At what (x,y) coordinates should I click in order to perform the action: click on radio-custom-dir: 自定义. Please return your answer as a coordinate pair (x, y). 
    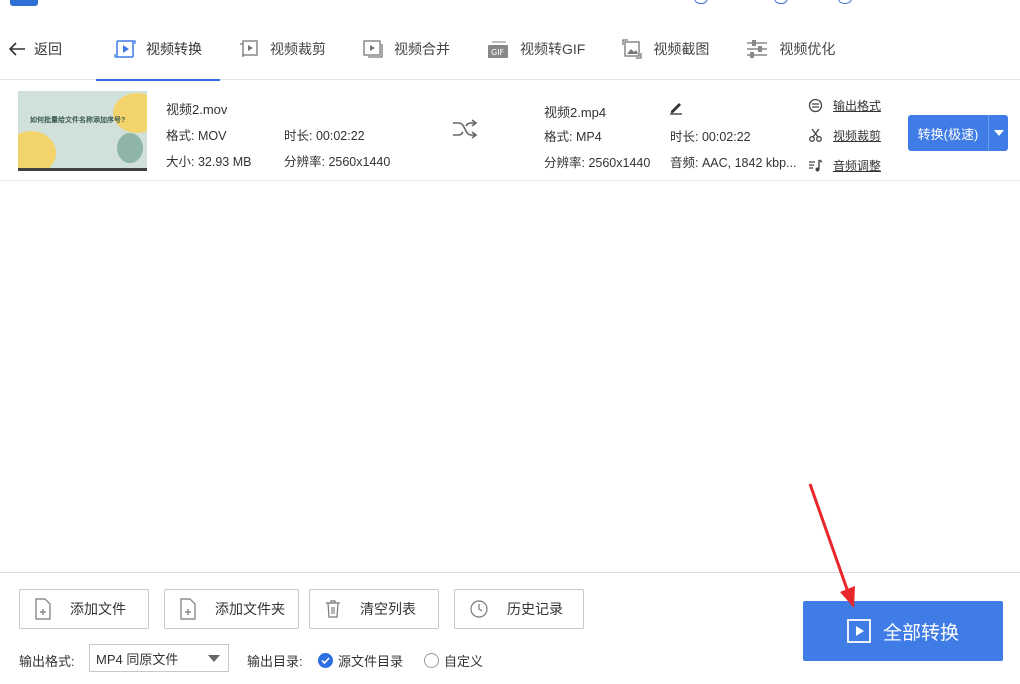
    Looking at the image, I should click on (453, 660).